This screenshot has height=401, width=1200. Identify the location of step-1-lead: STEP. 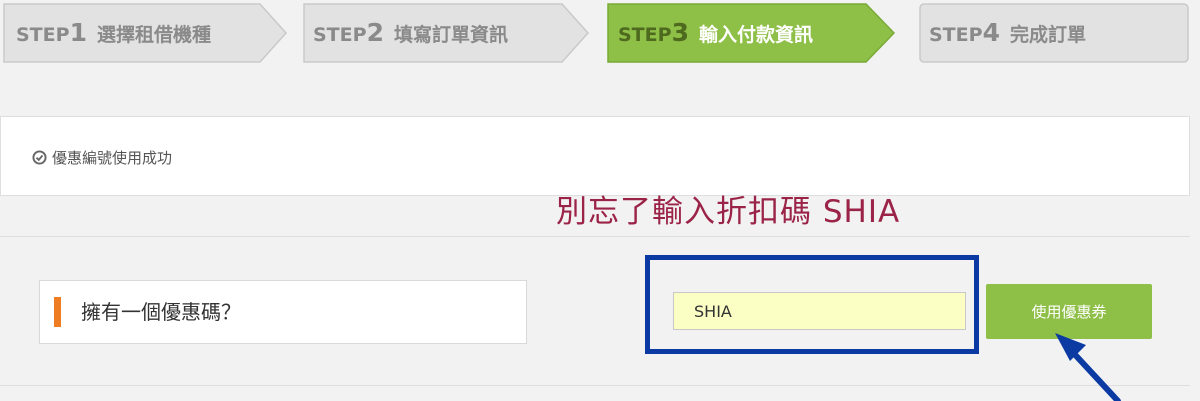
(43, 35).